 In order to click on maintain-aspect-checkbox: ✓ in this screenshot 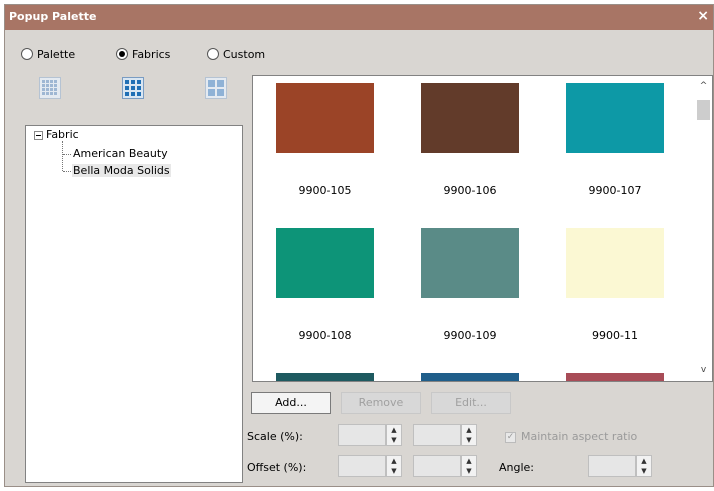, I will do `click(510, 437)`.